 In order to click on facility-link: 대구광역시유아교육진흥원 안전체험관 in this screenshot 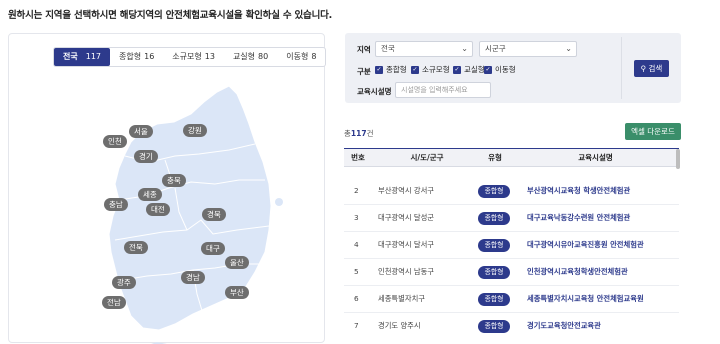, I will do `click(585, 245)`.